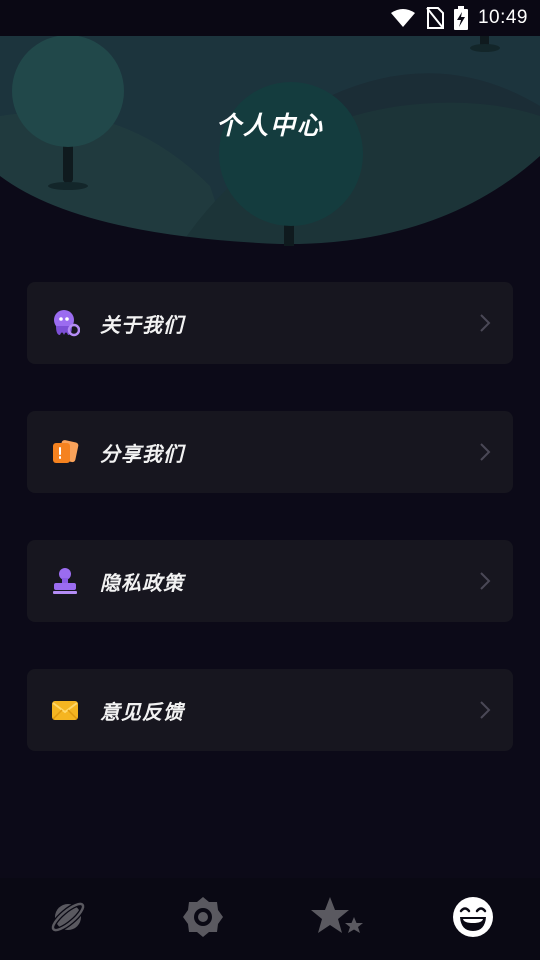 Image resolution: width=540 pixels, height=960 pixels. What do you see at coordinates (270, 452) in the screenshot?
I see `menu-item-share-us: 分享我们` at bounding box center [270, 452].